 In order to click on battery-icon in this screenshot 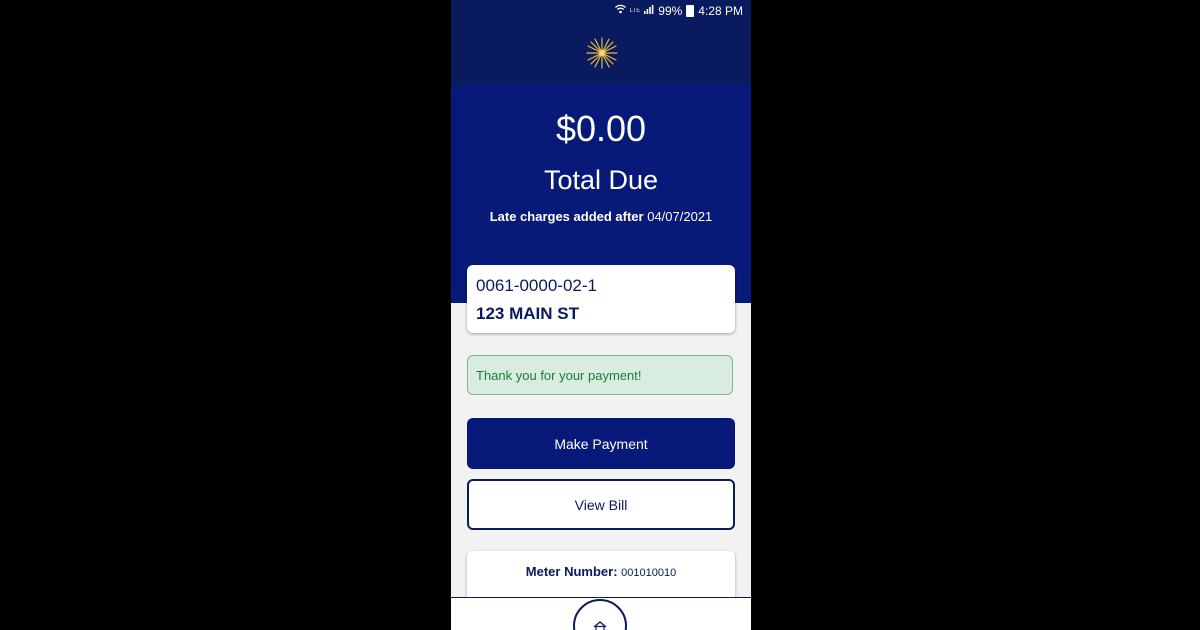, I will do `click(690, 11)`.